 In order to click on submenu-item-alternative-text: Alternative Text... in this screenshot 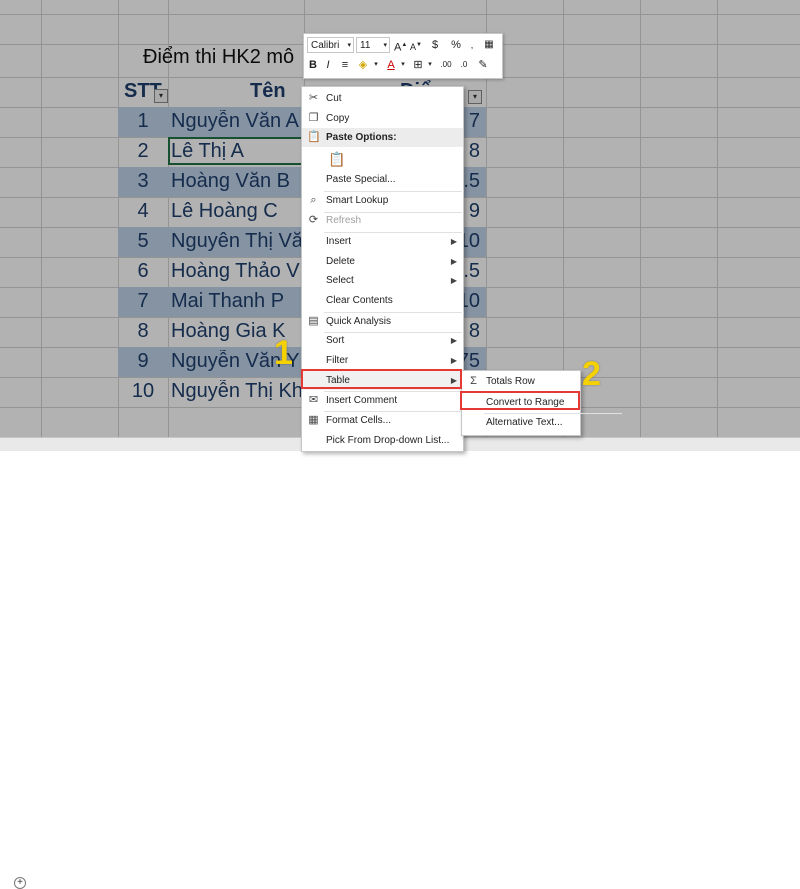, I will do `click(521, 422)`.